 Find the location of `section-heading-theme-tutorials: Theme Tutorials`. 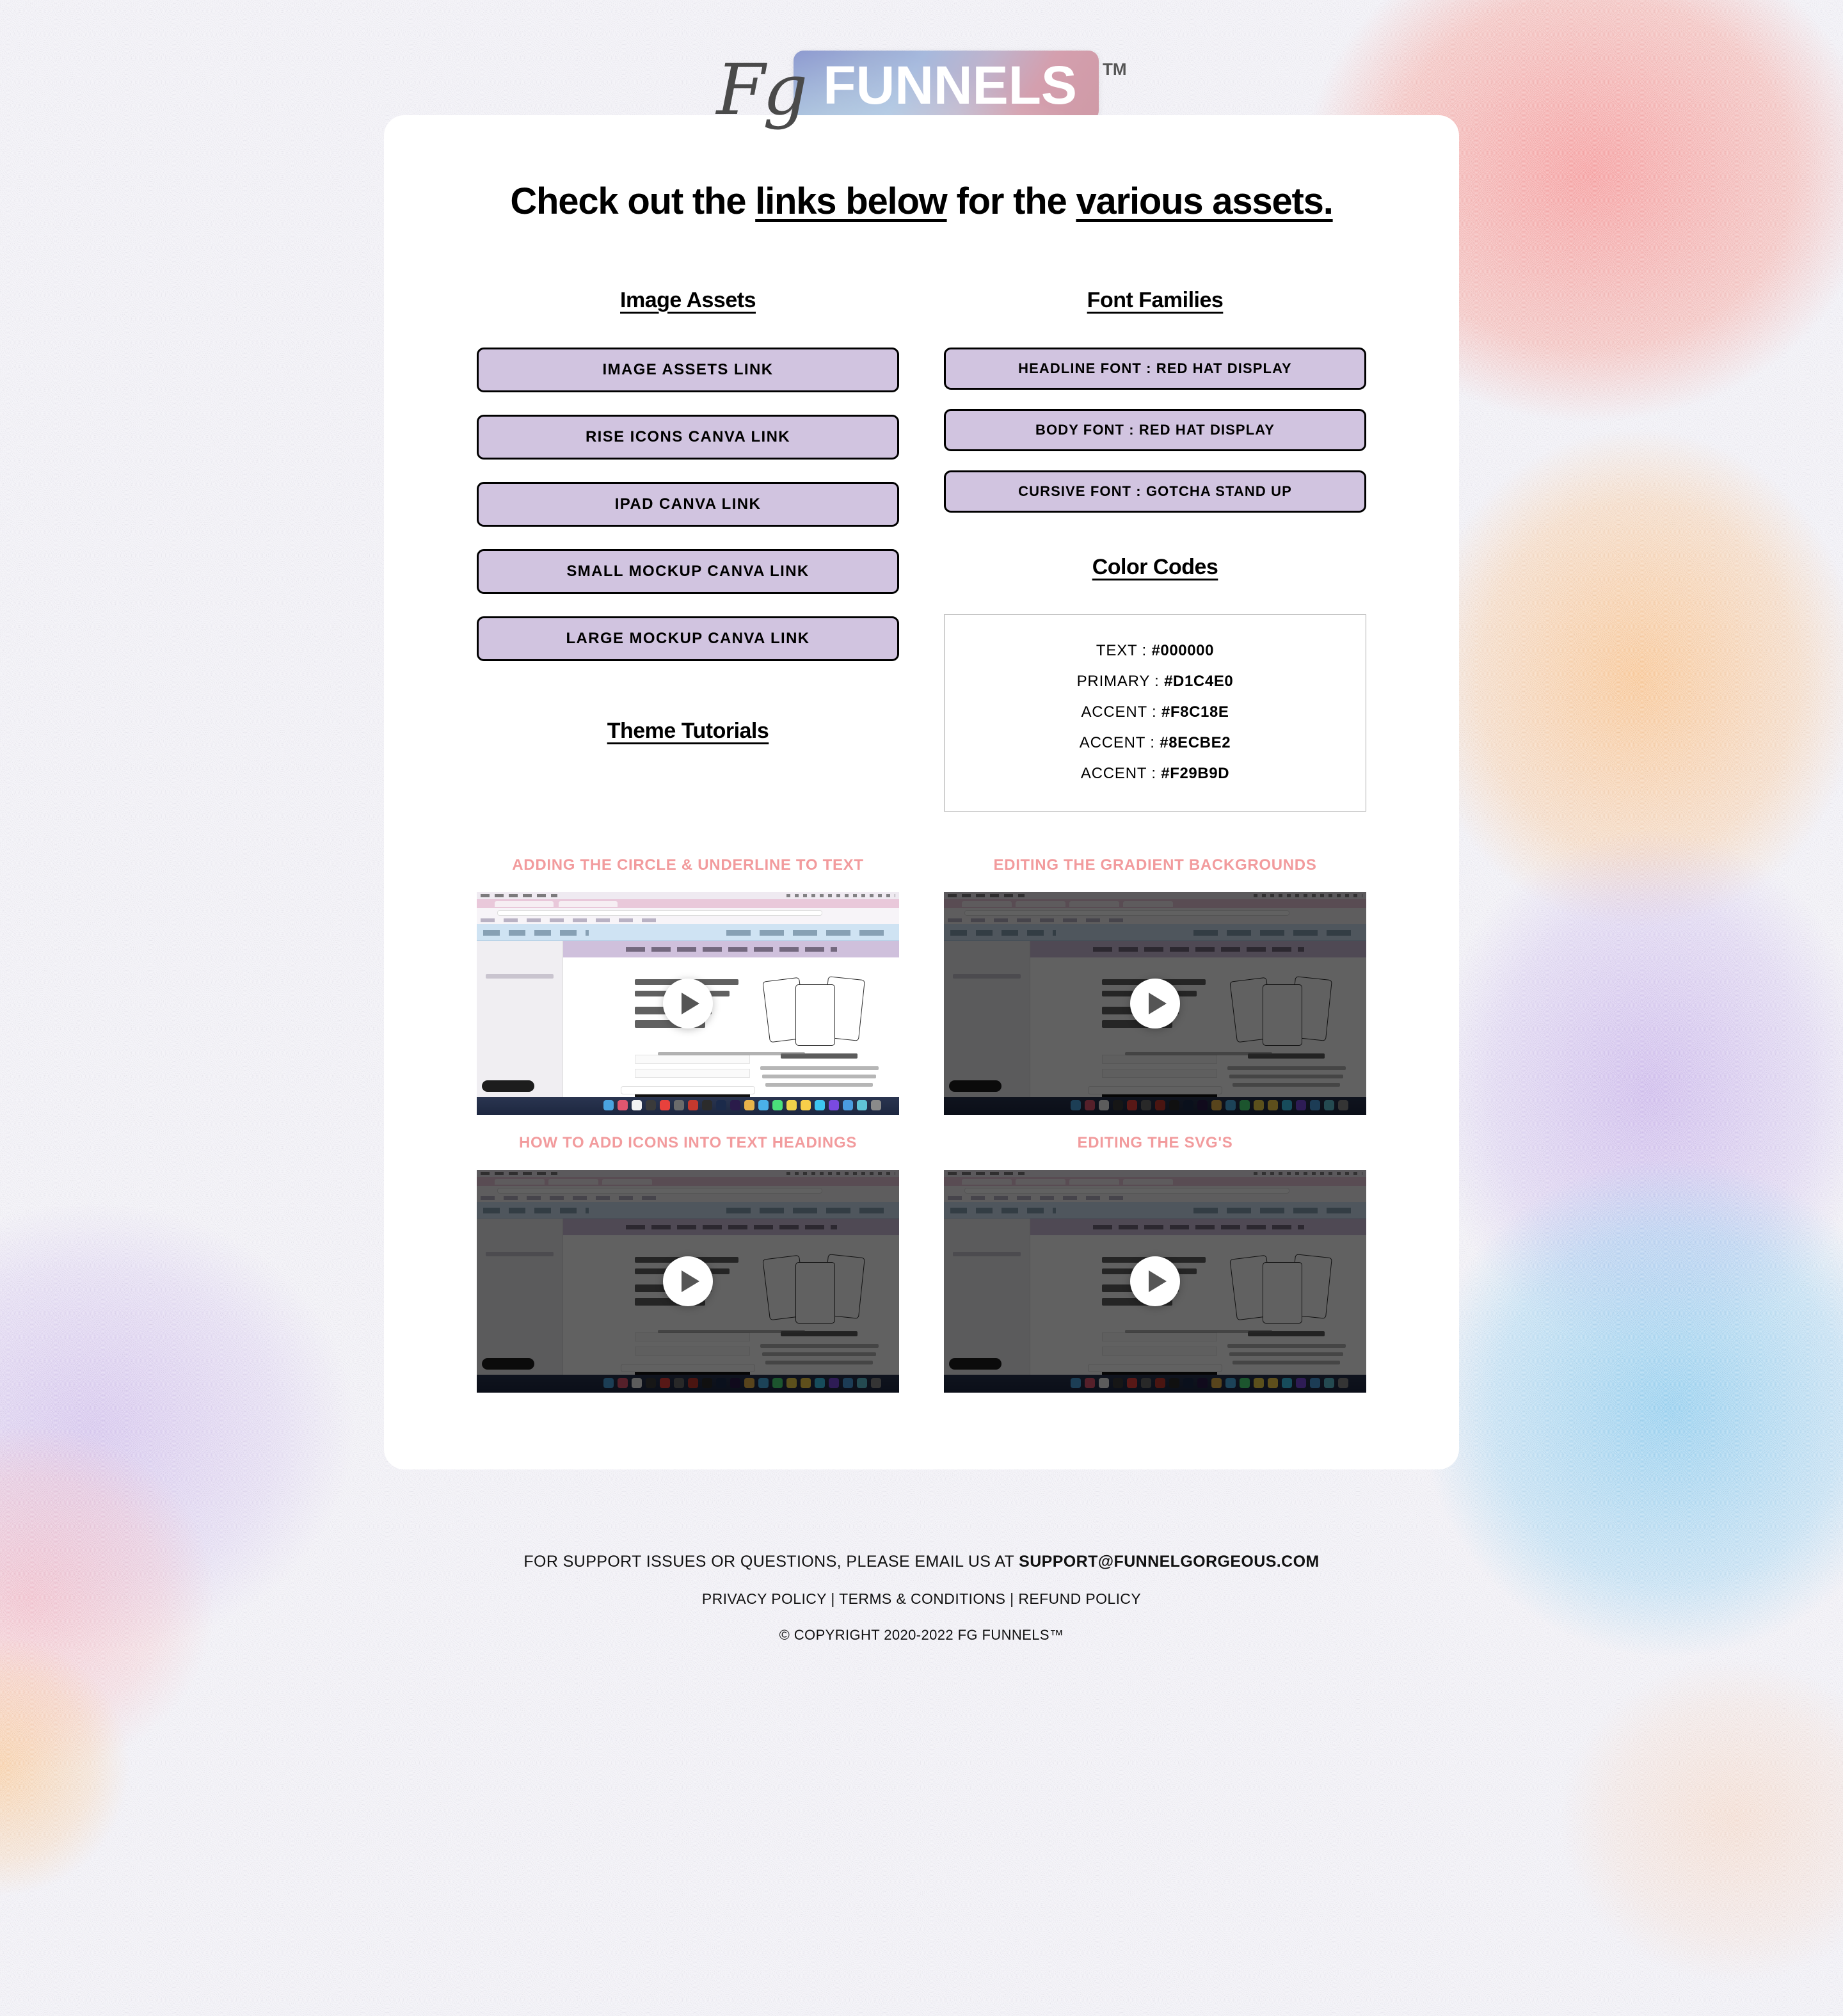

section-heading-theme-tutorials: Theme Tutorials is located at coordinates (688, 730).